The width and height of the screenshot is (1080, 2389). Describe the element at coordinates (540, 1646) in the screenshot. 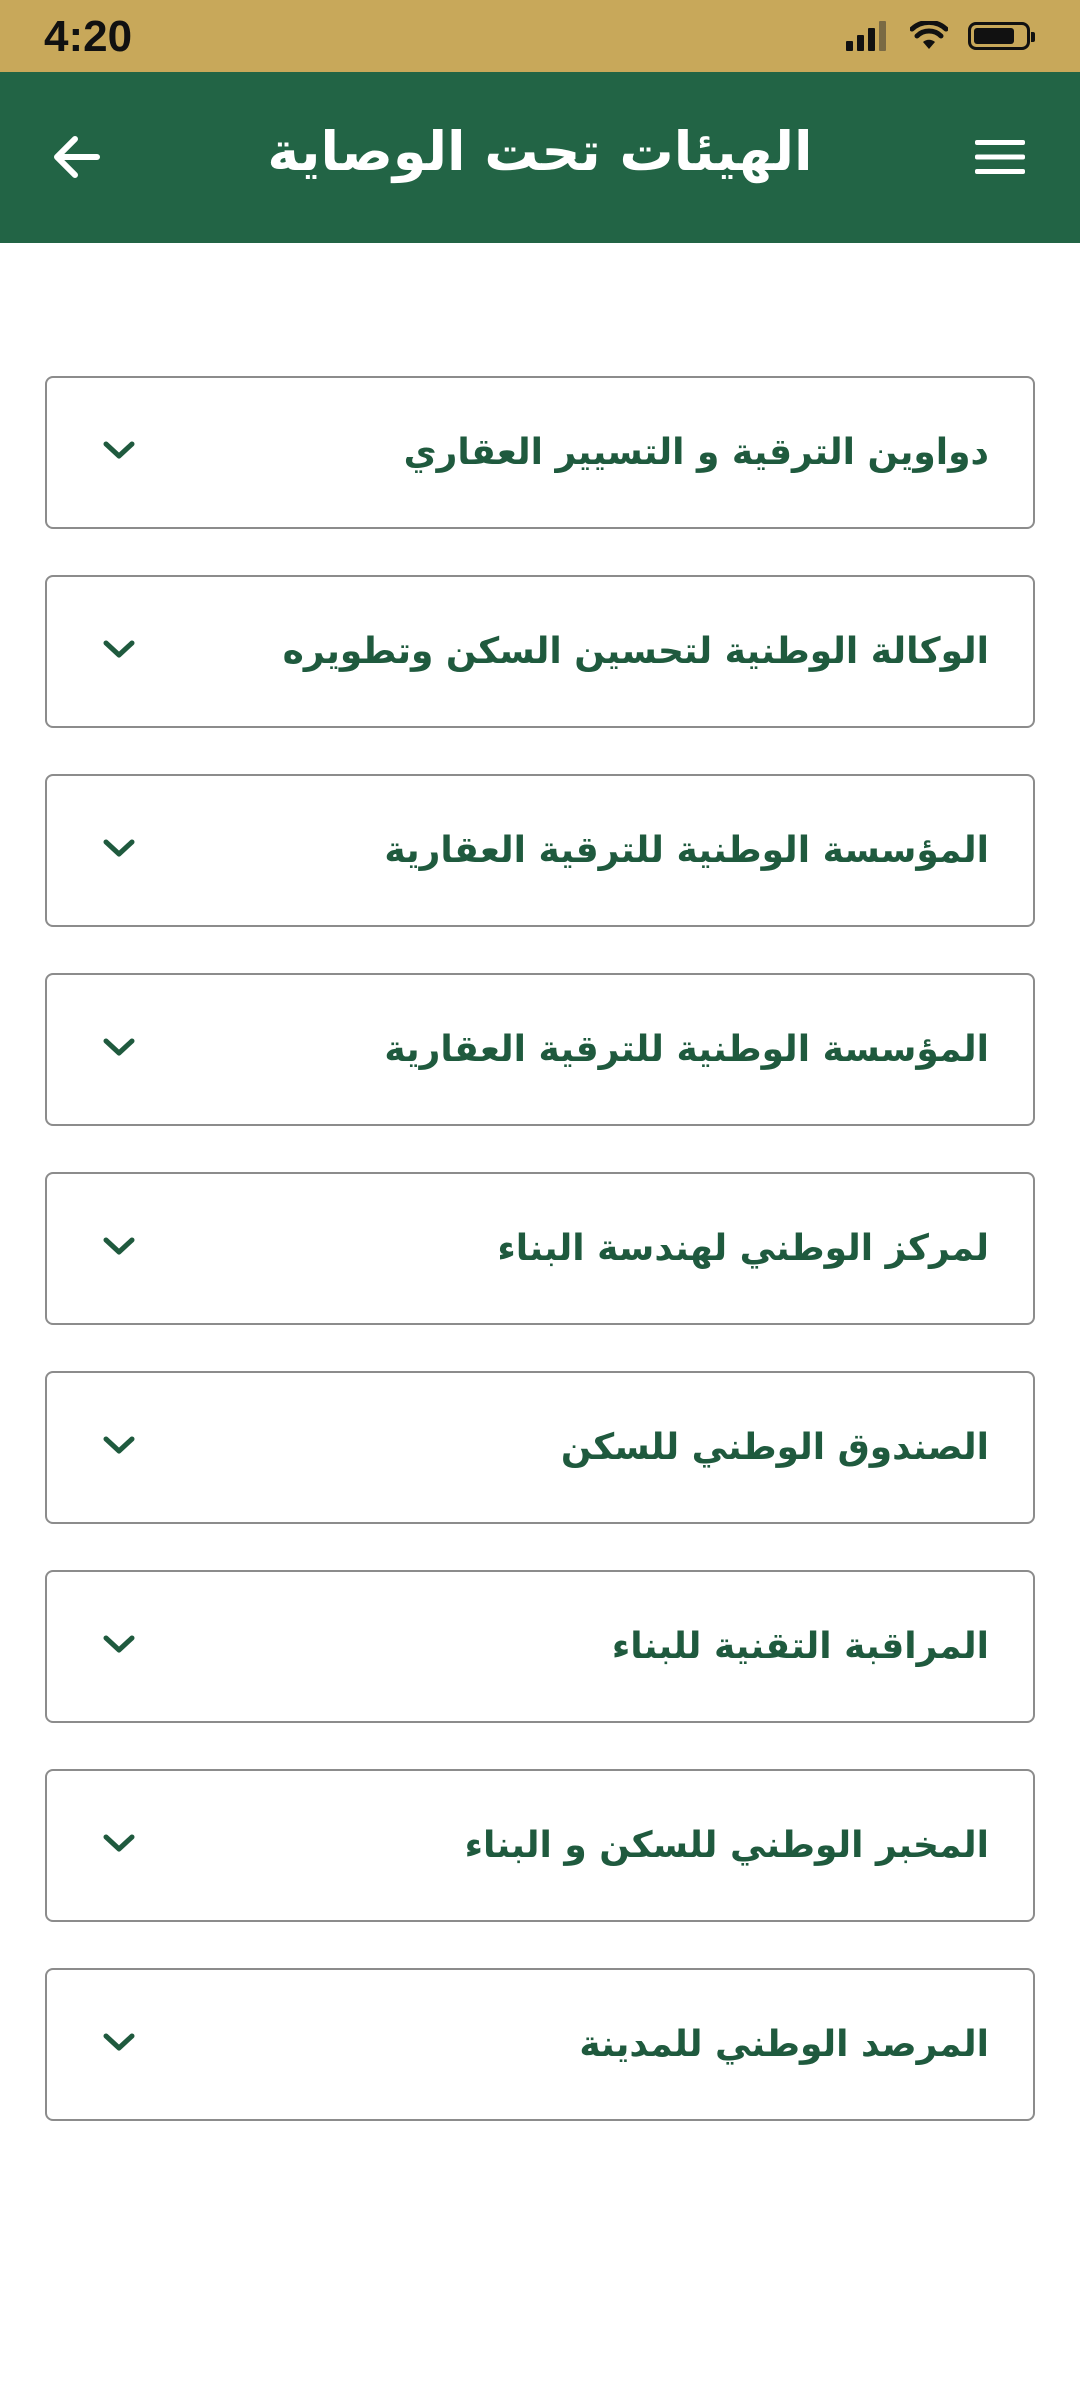

I see `accordion-item: المراقبة التقنية للبناء` at that location.